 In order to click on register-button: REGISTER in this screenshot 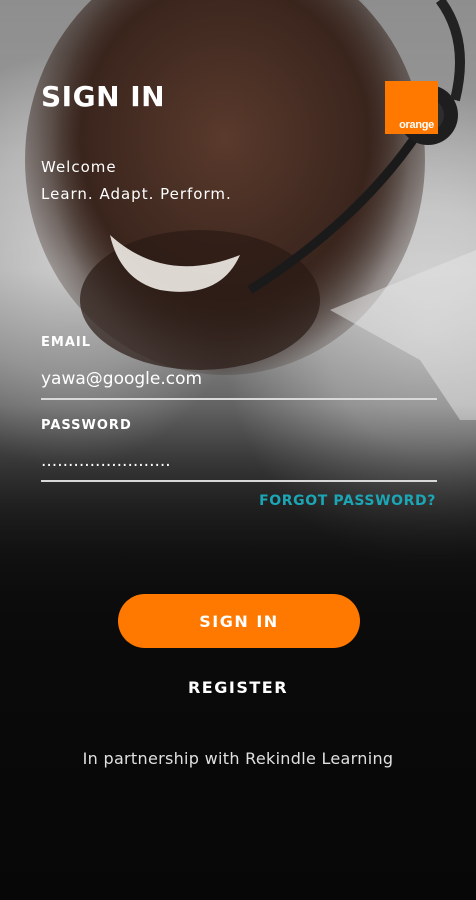, I will do `click(238, 687)`.